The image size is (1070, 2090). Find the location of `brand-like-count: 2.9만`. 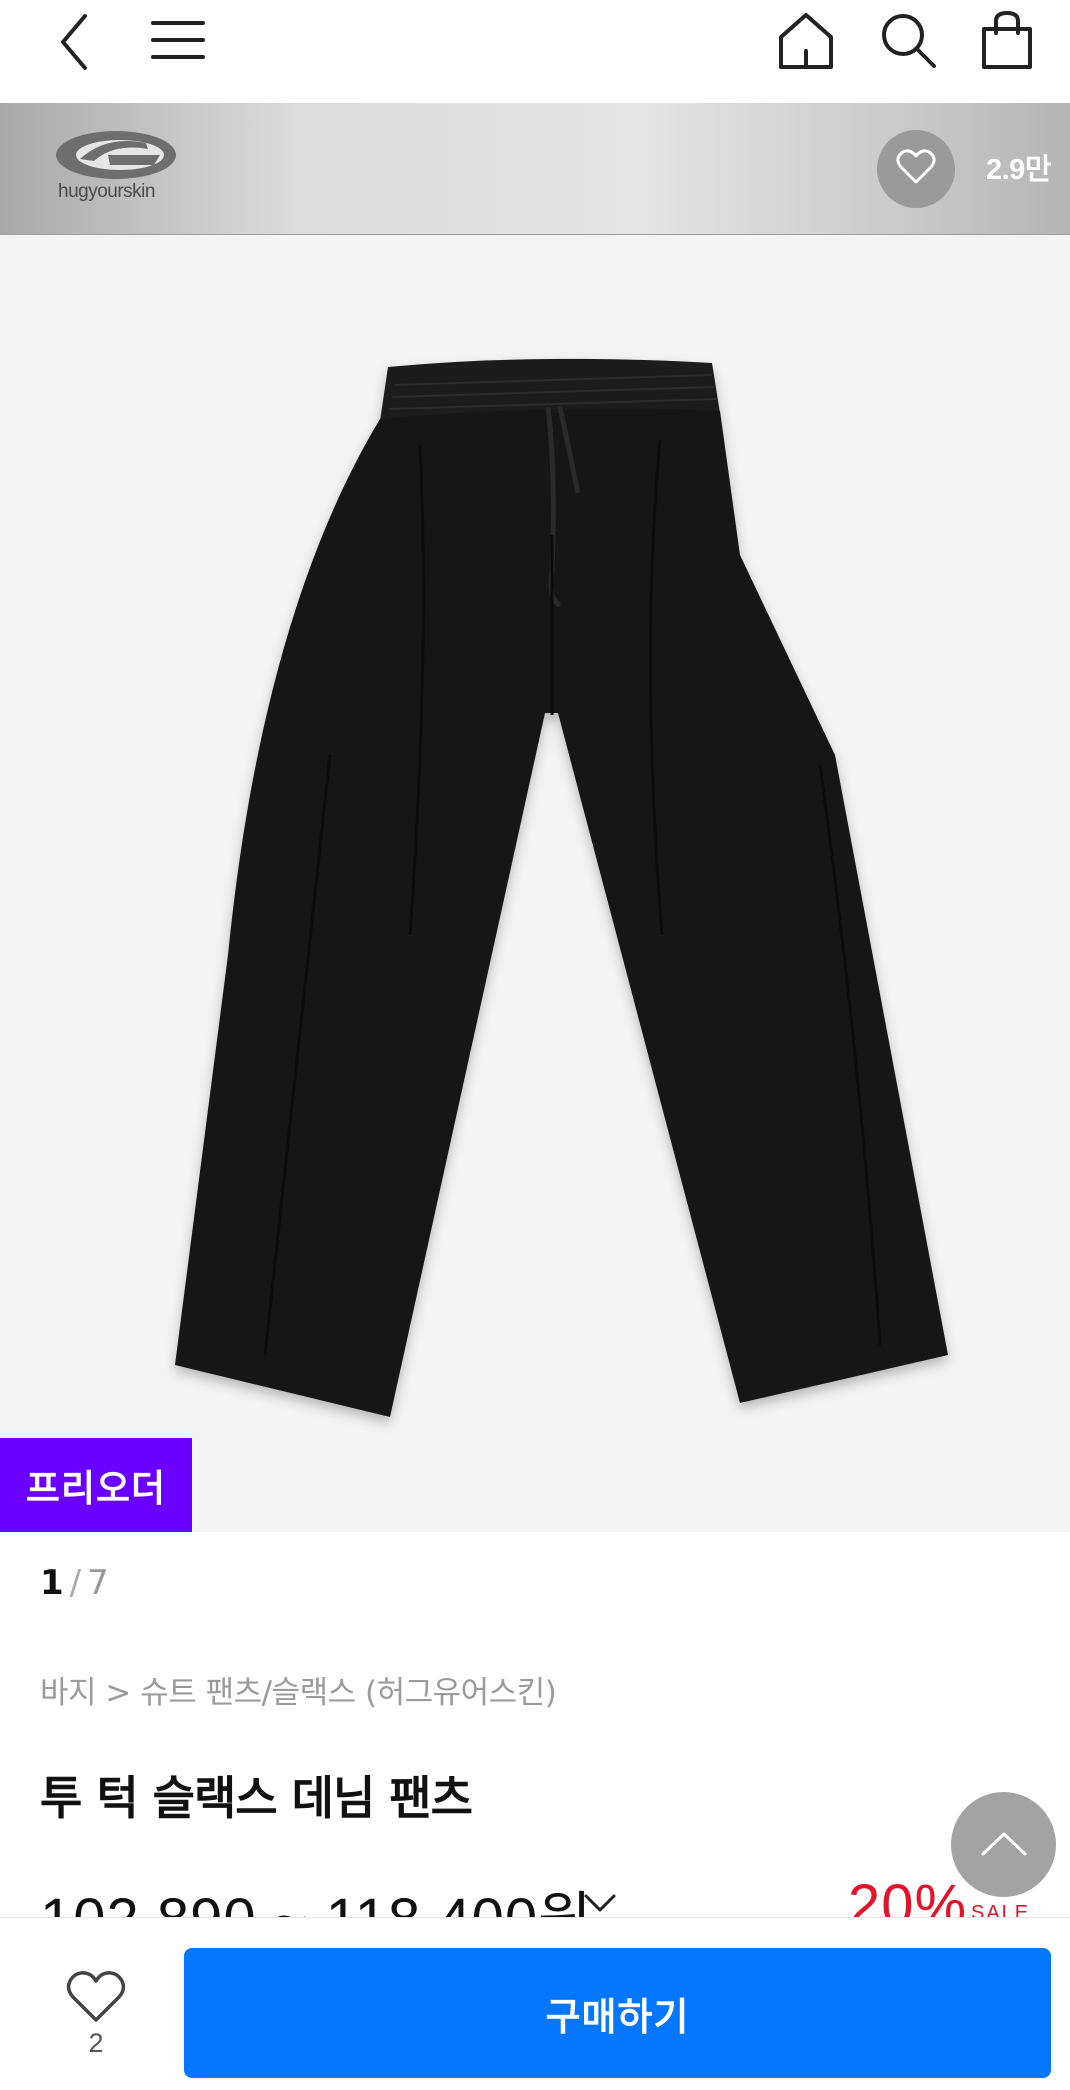

brand-like-count: 2.9만 is located at coordinates (1019, 170).